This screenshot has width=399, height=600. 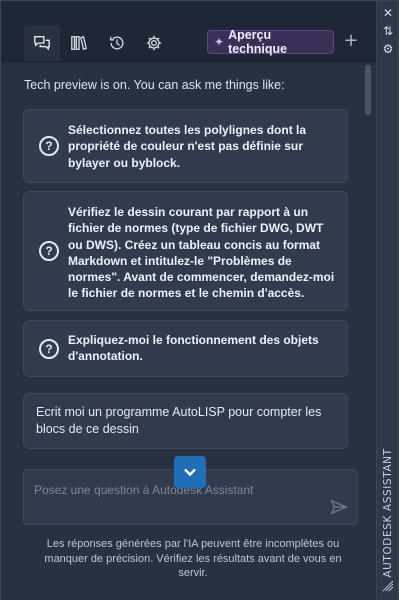 I want to click on library-icon, so click(x=79, y=43).